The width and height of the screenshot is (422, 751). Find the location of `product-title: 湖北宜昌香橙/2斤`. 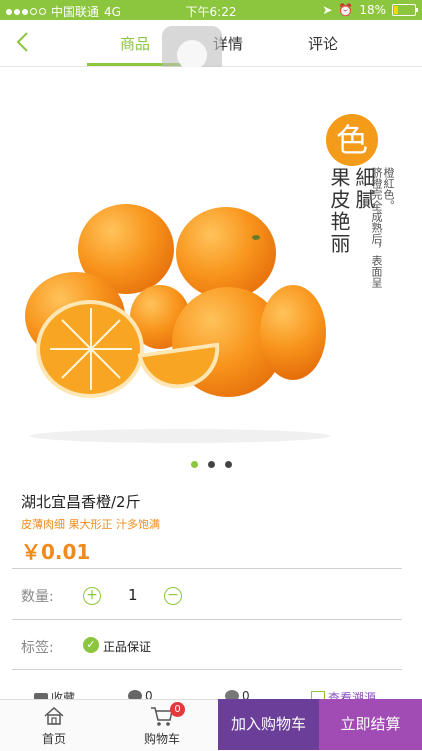

product-title: 湖北宜昌香橙/2斤 is located at coordinates (81, 502).